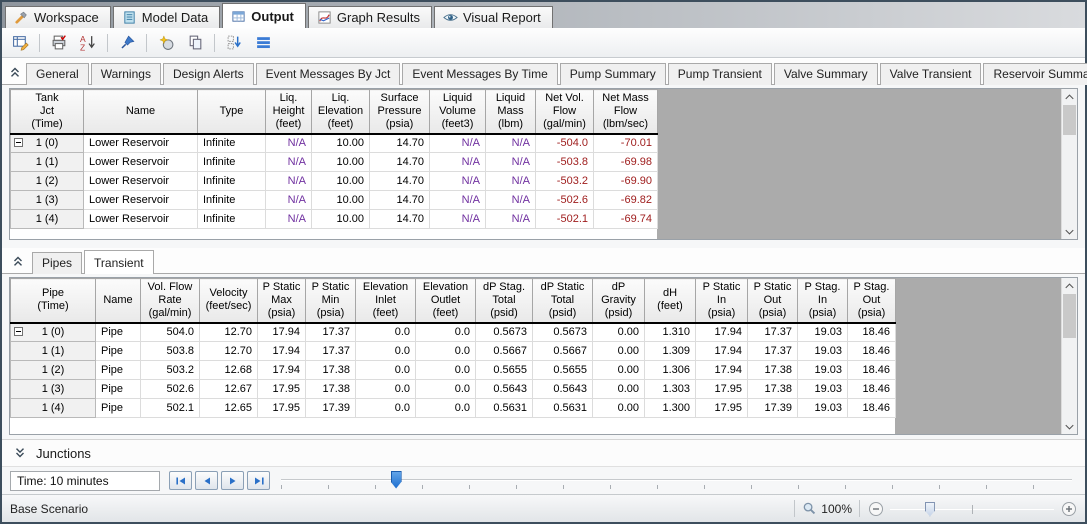 This screenshot has height=524, width=1087. What do you see at coordinates (625, 112) in the screenshot?
I see `column-header: Net Mass Flow (lbm/sec)` at bounding box center [625, 112].